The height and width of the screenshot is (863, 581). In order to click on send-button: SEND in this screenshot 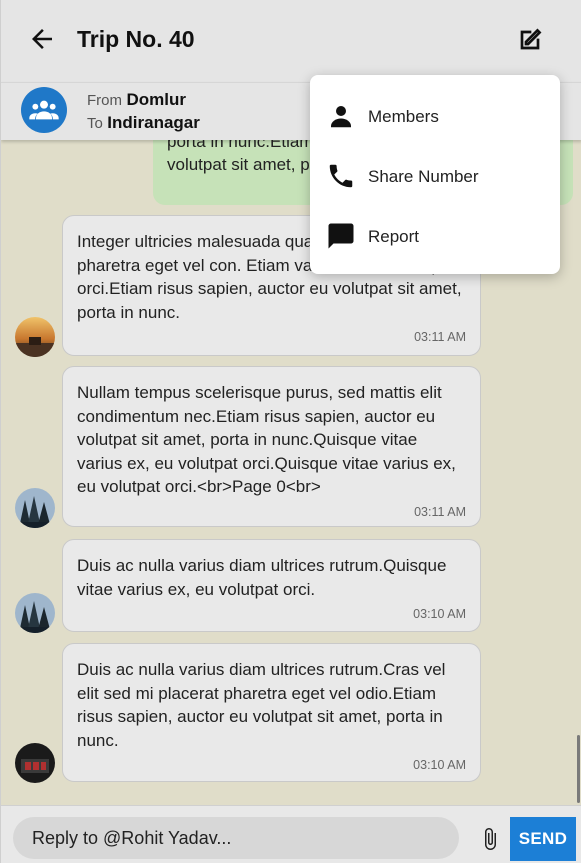, I will do `click(543, 839)`.